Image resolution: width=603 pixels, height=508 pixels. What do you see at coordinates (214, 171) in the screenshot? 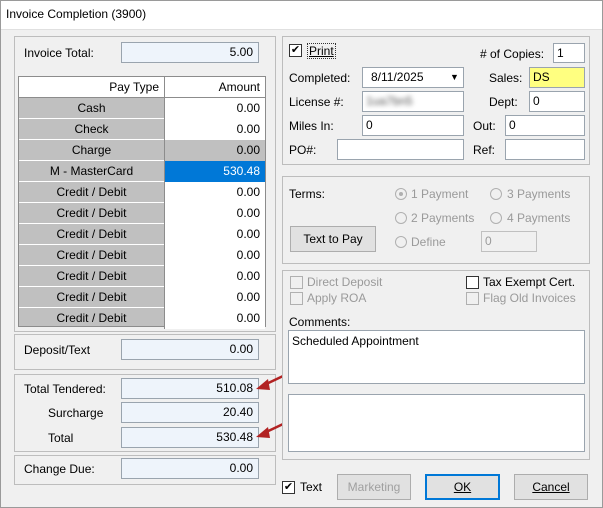
I see `amount-cell-selected: 530.48` at bounding box center [214, 171].